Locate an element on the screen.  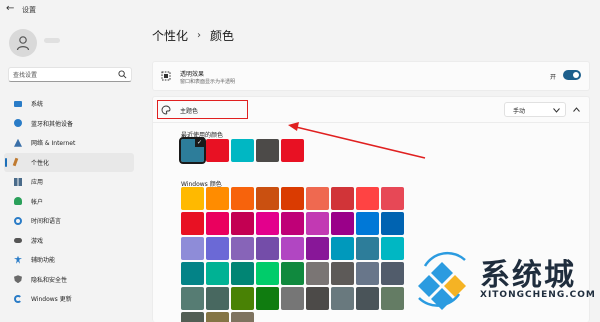
sidebar-item-label: 辅助功能 is located at coordinates (43, 261).